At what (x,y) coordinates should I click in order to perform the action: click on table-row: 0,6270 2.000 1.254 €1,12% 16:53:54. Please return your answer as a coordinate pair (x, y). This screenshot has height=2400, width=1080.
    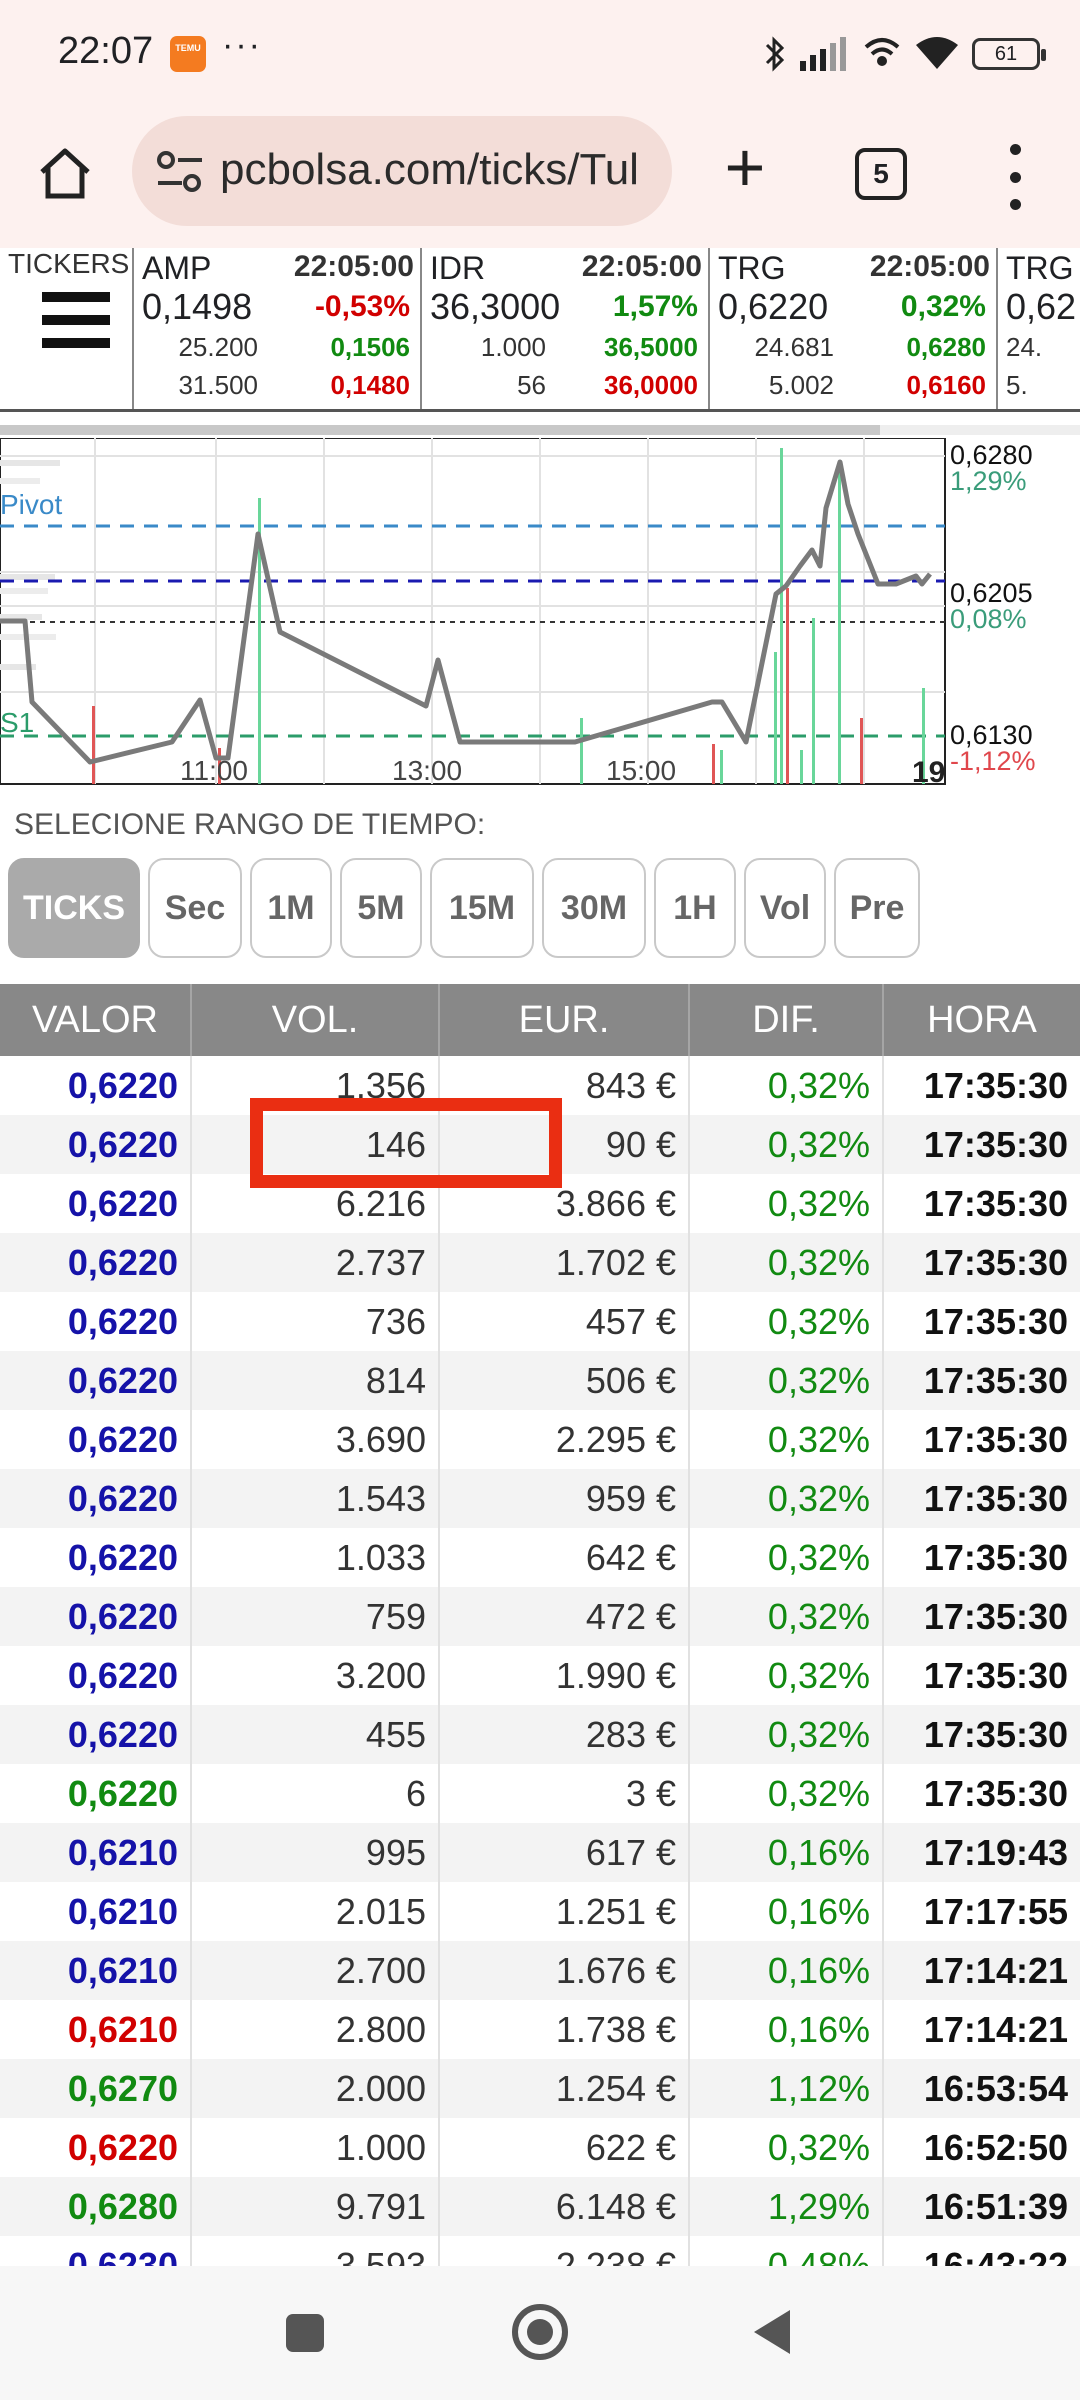
    Looking at the image, I should click on (540, 2088).